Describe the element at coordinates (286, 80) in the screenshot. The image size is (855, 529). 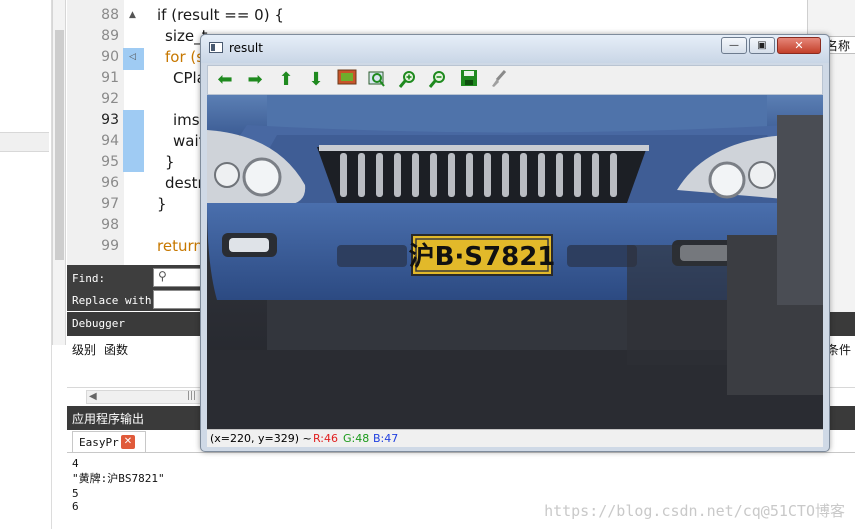
I see `arrow-up-icon: ⬆` at that location.